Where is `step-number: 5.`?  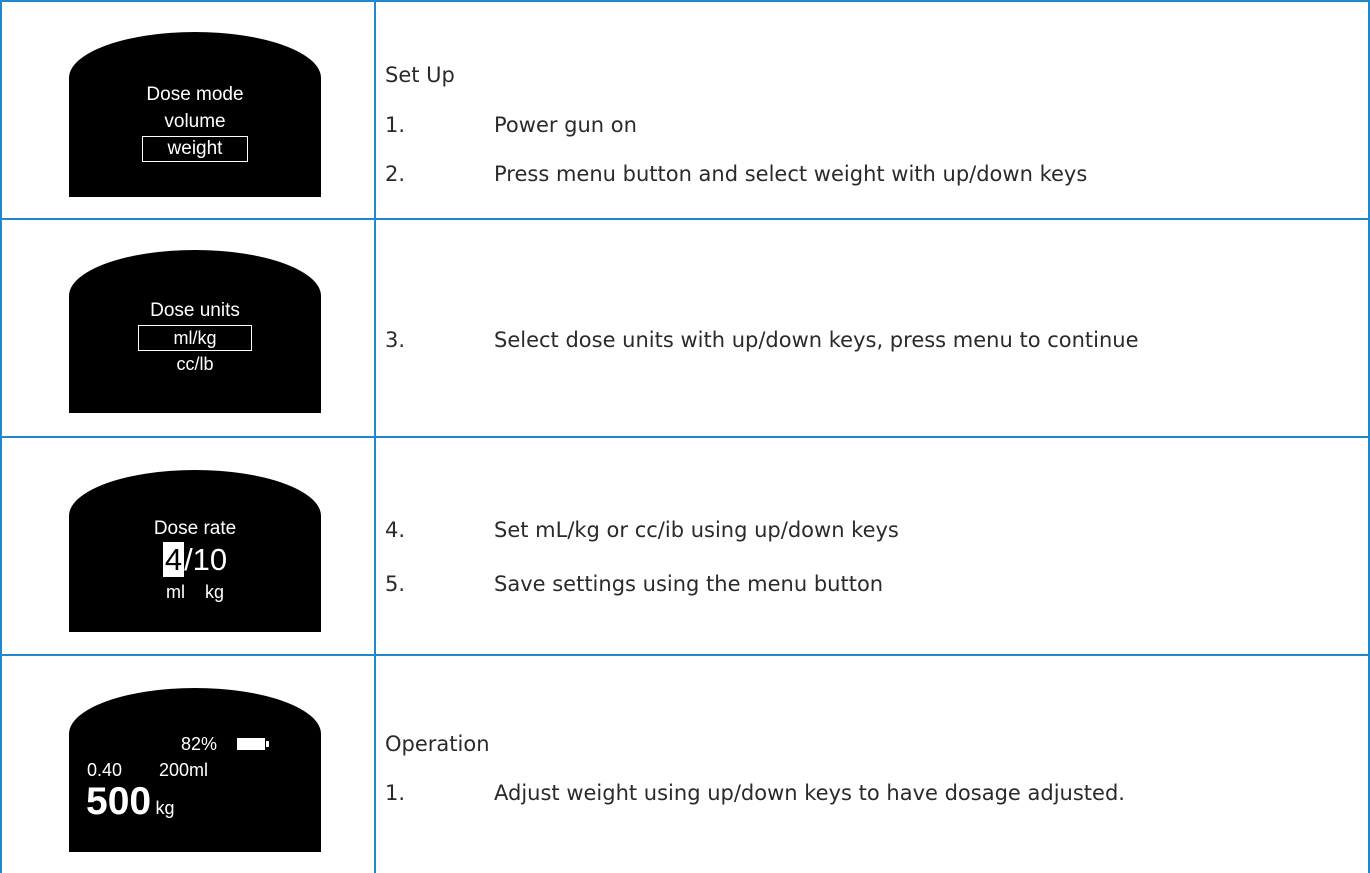 step-number: 5. is located at coordinates (395, 584).